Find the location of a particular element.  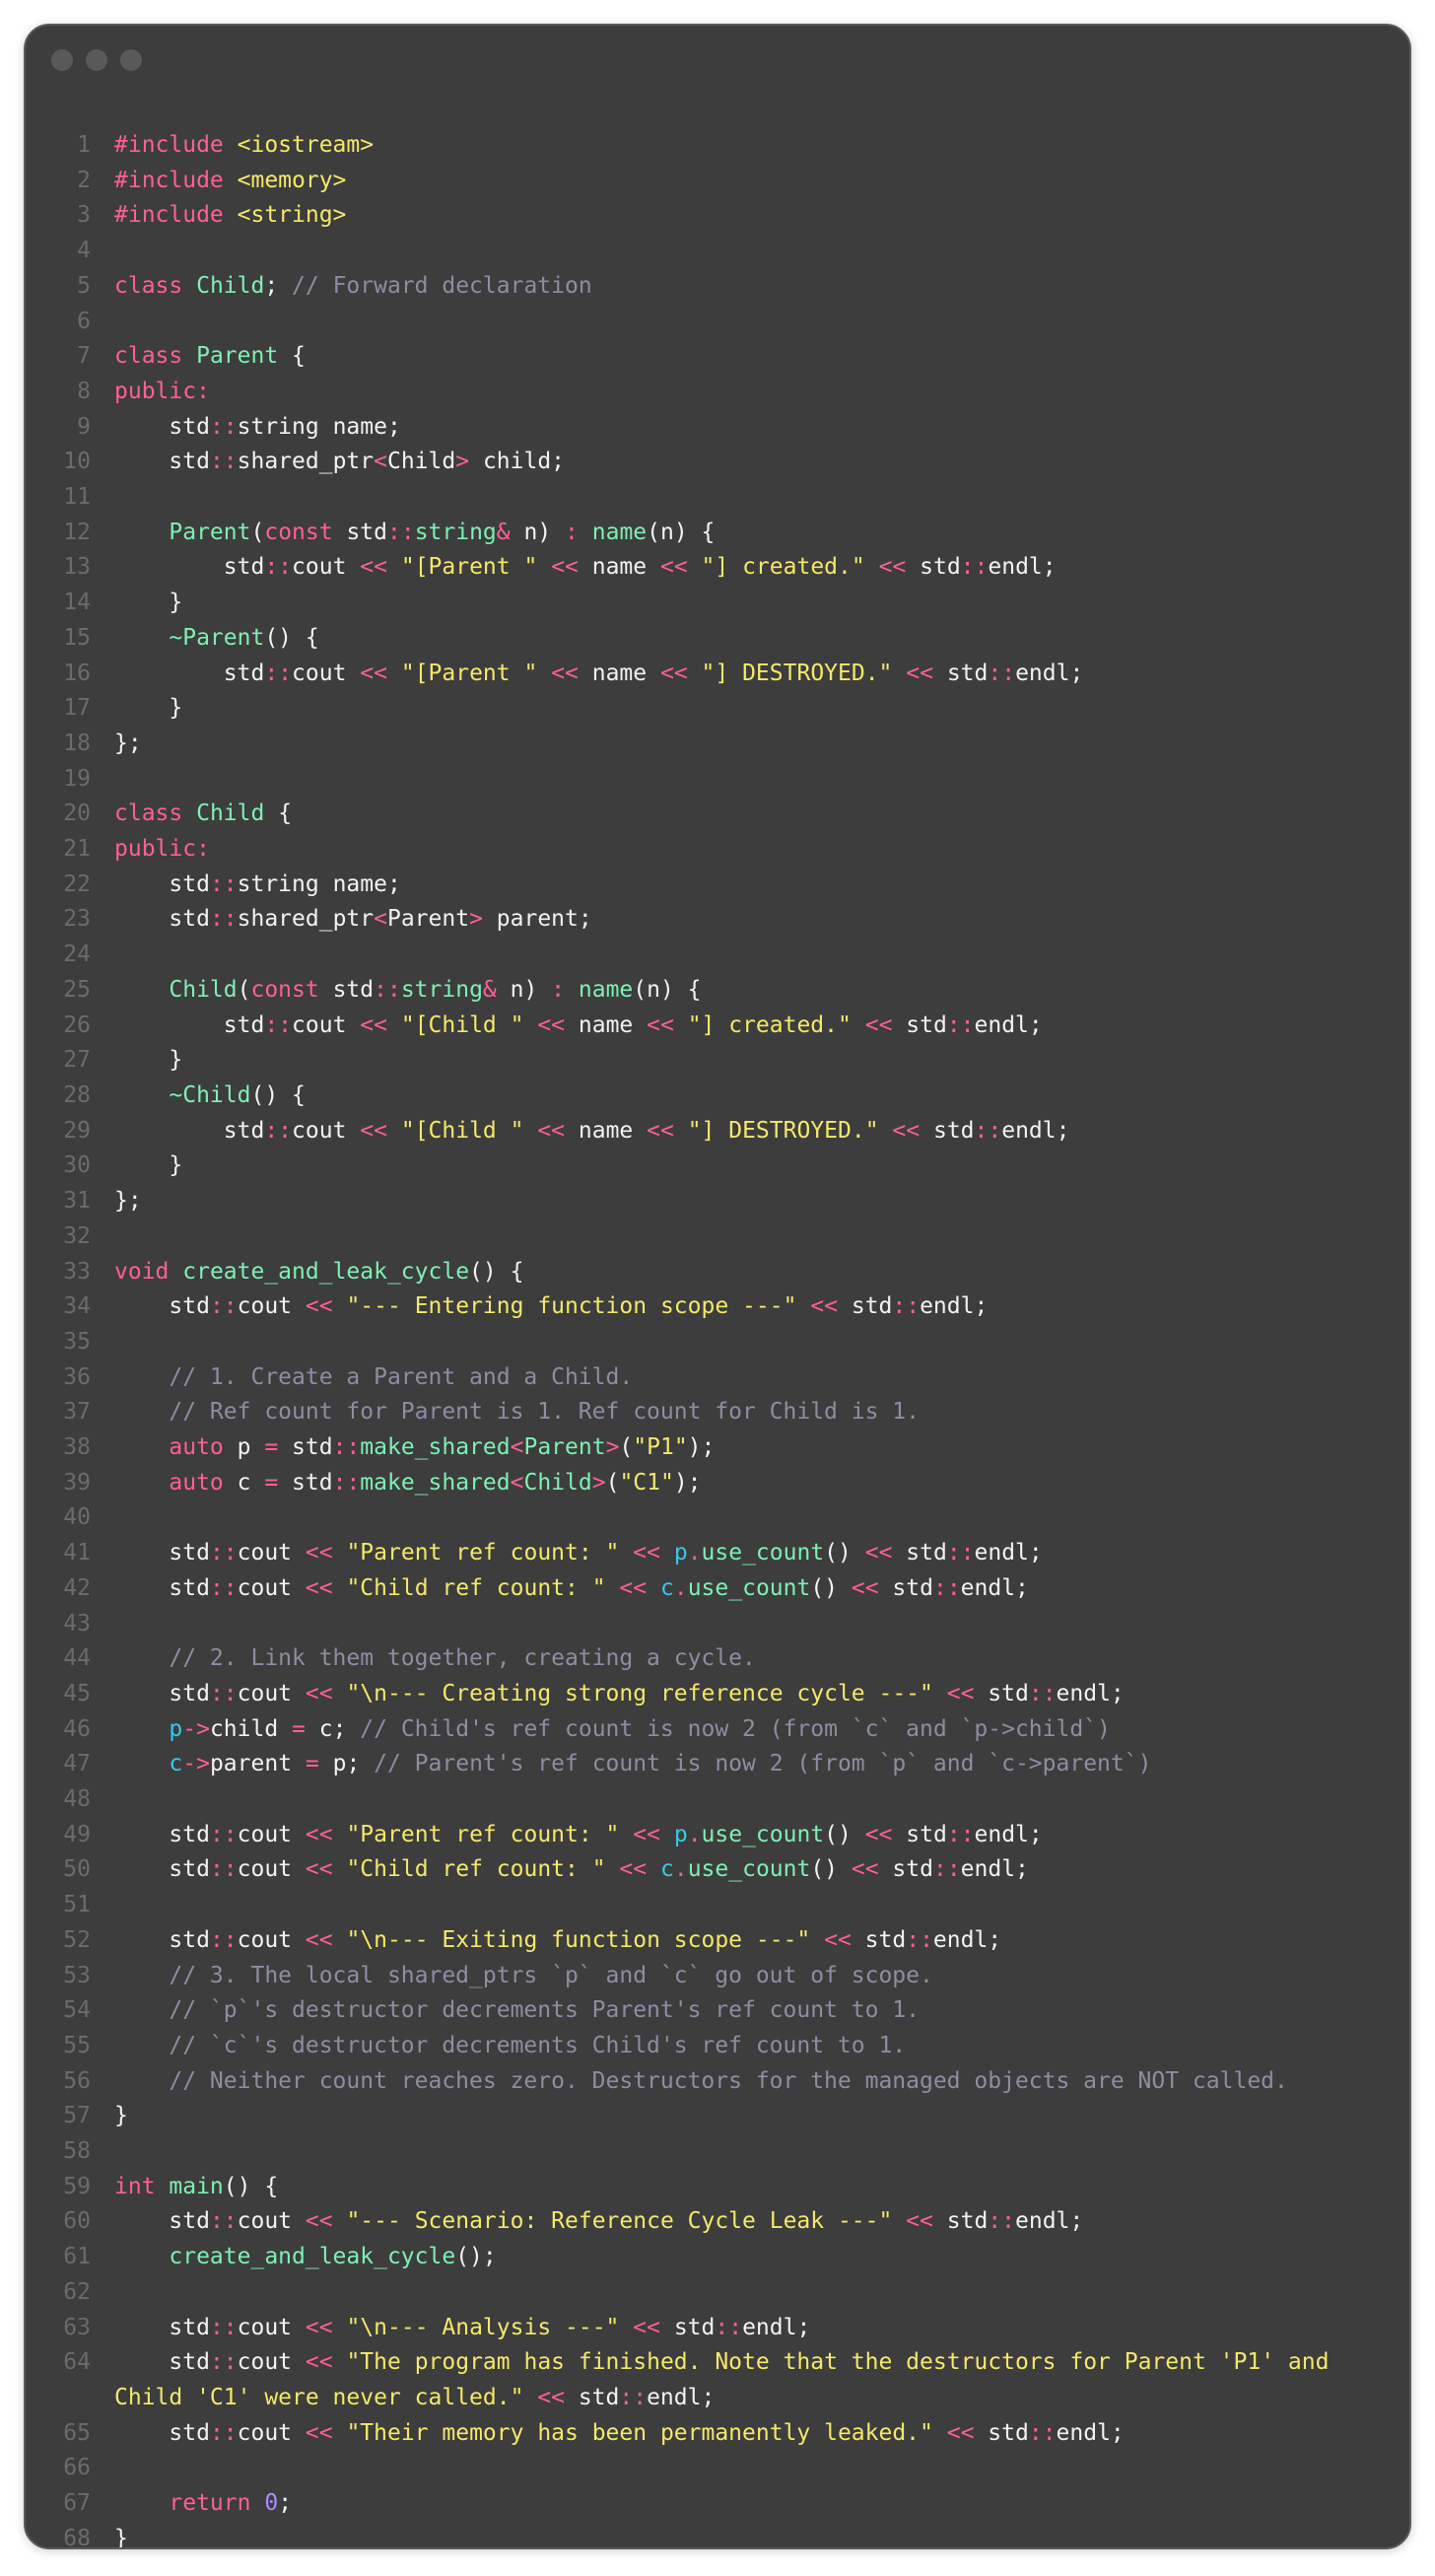

line-number: 1 is located at coordinates (84, 145).